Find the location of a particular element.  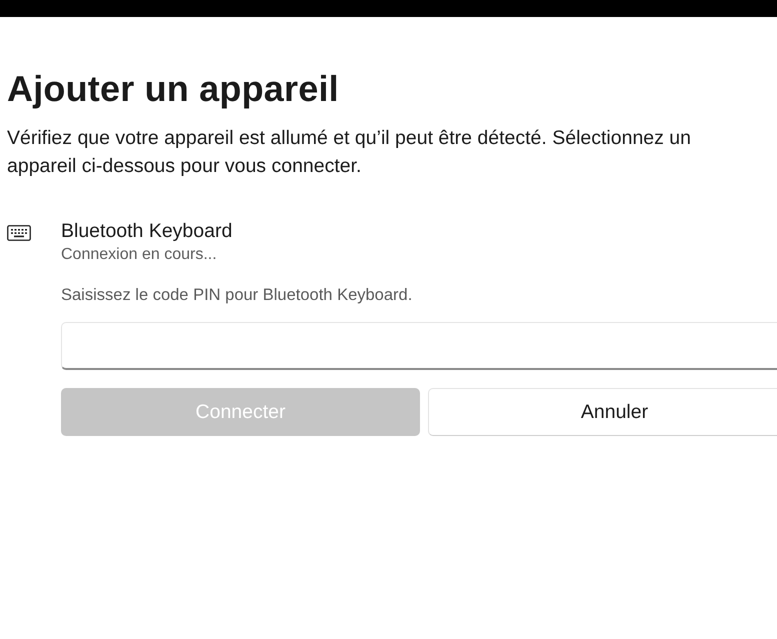

page-title: Ajouter un appareil is located at coordinates (173, 89).